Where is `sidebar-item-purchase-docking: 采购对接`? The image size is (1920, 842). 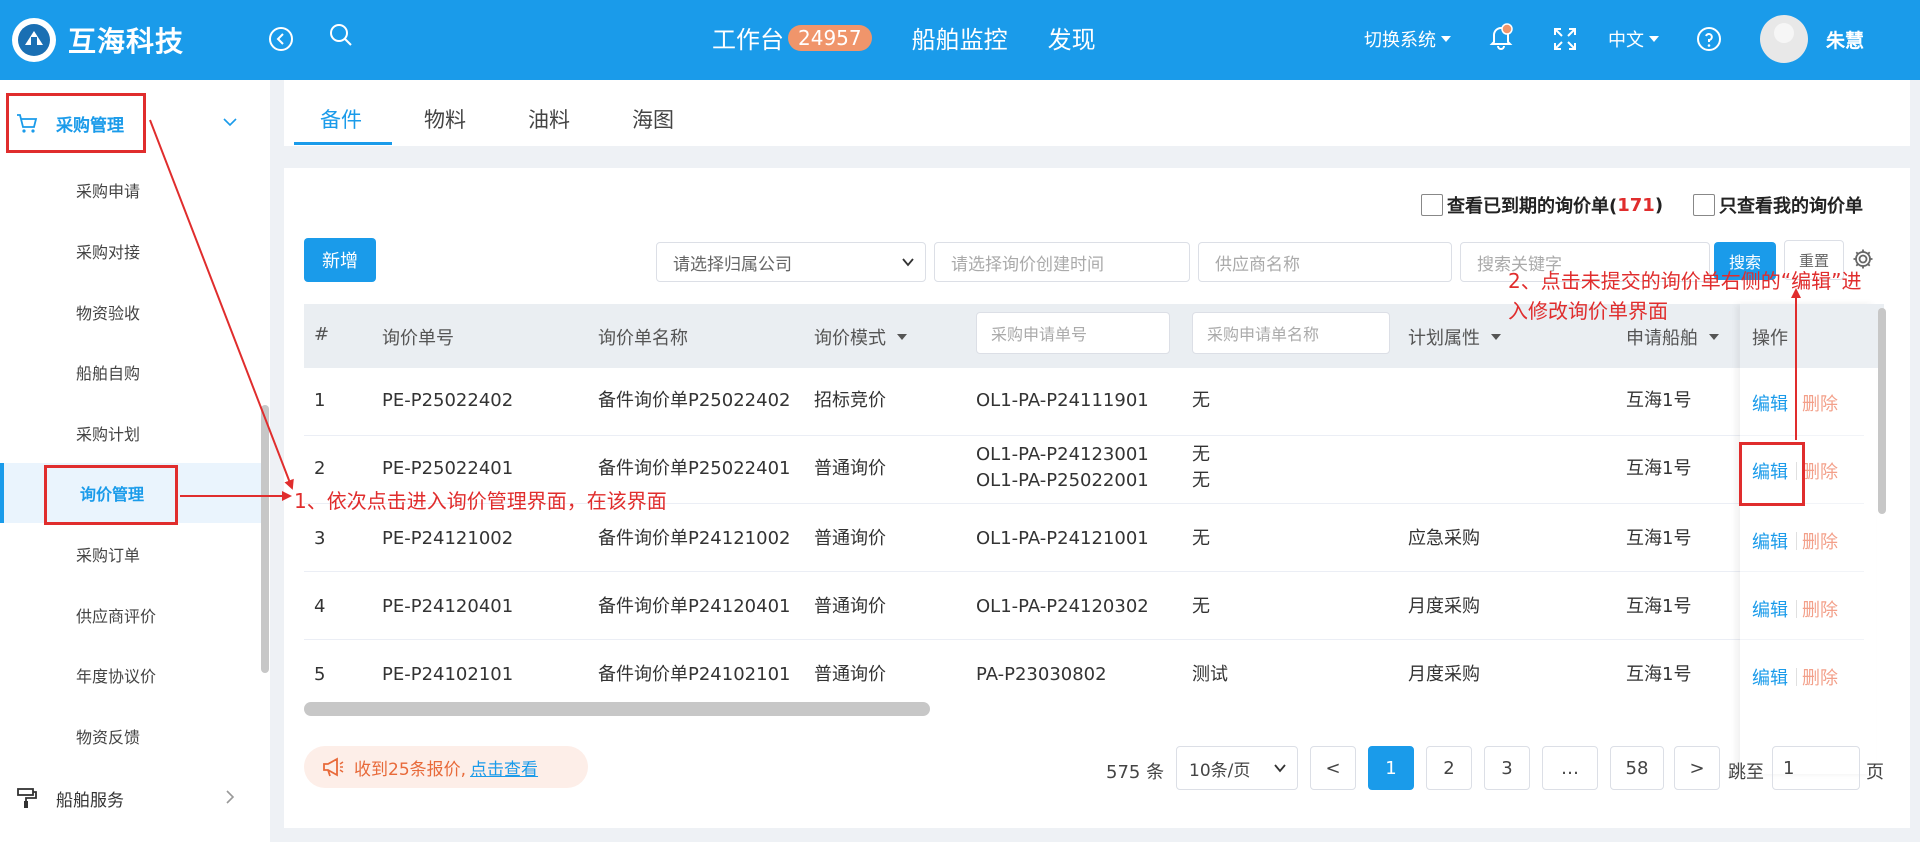
sidebar-item-purchase-docking: 采购对接 is located at coordinates (131, 251).